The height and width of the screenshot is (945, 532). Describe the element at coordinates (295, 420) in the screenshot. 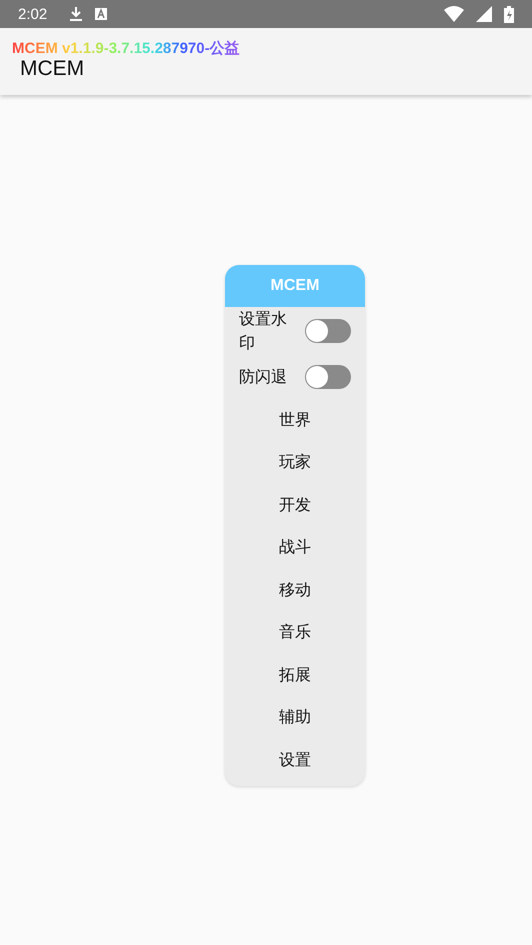

I see `menu-button: 世界` at that location.